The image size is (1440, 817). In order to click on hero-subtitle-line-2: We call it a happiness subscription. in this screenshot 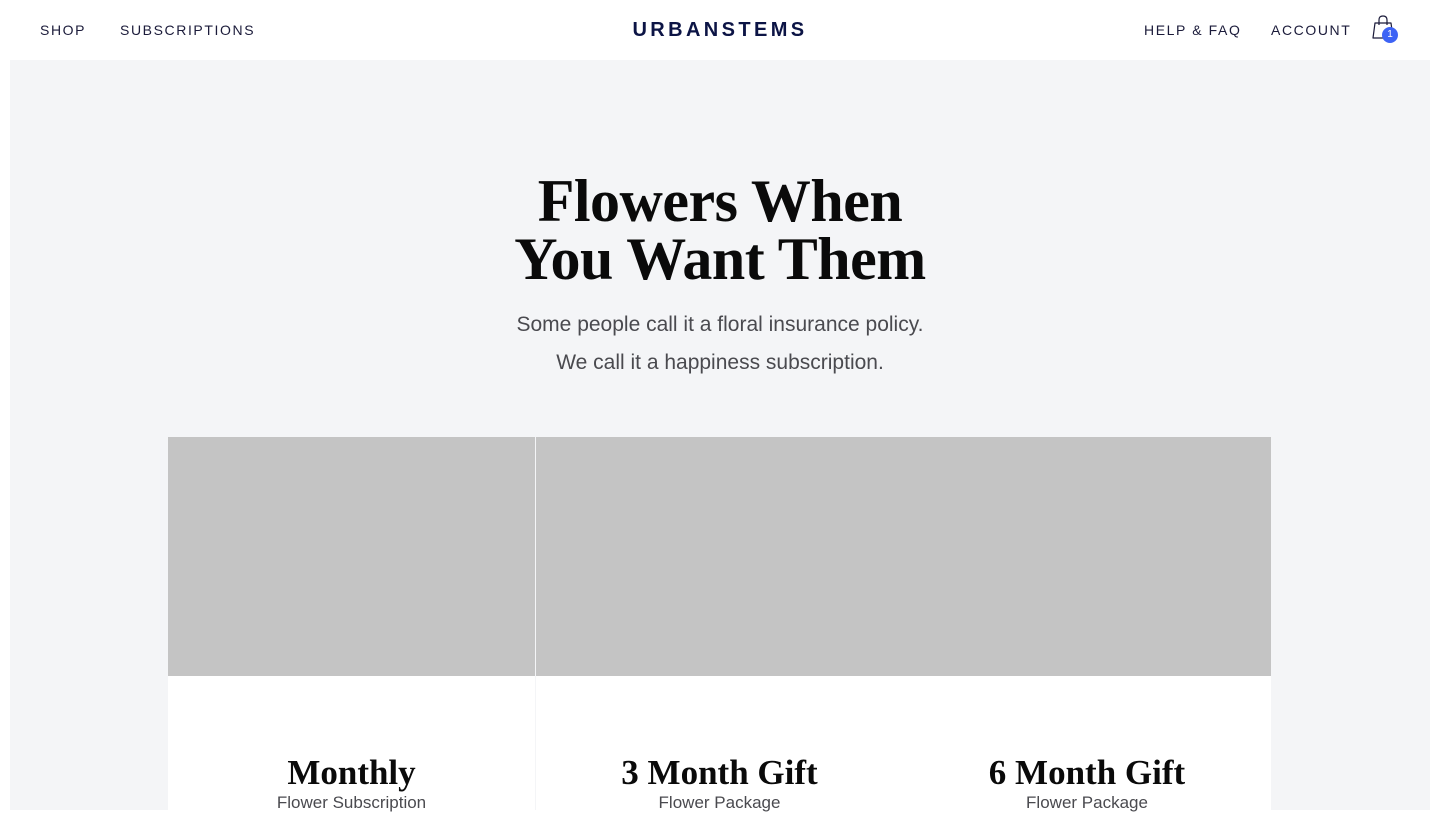, I will do `click(720, 362)`.